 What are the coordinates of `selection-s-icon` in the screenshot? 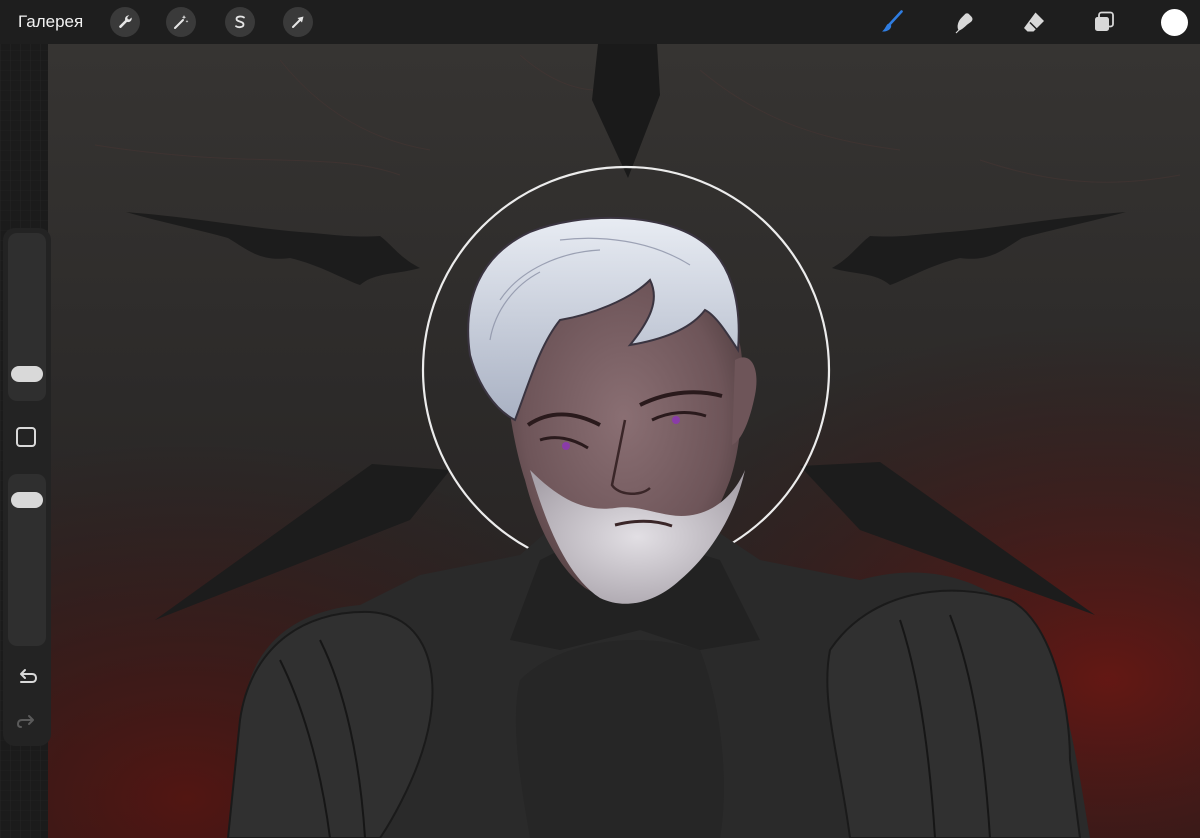 It's located at (240, 22).